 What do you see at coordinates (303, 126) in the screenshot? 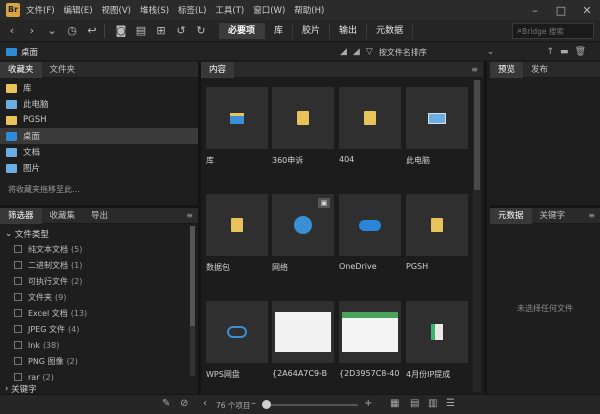
I see `thumbnail: 360申诉` at bounding box center [303, 126].